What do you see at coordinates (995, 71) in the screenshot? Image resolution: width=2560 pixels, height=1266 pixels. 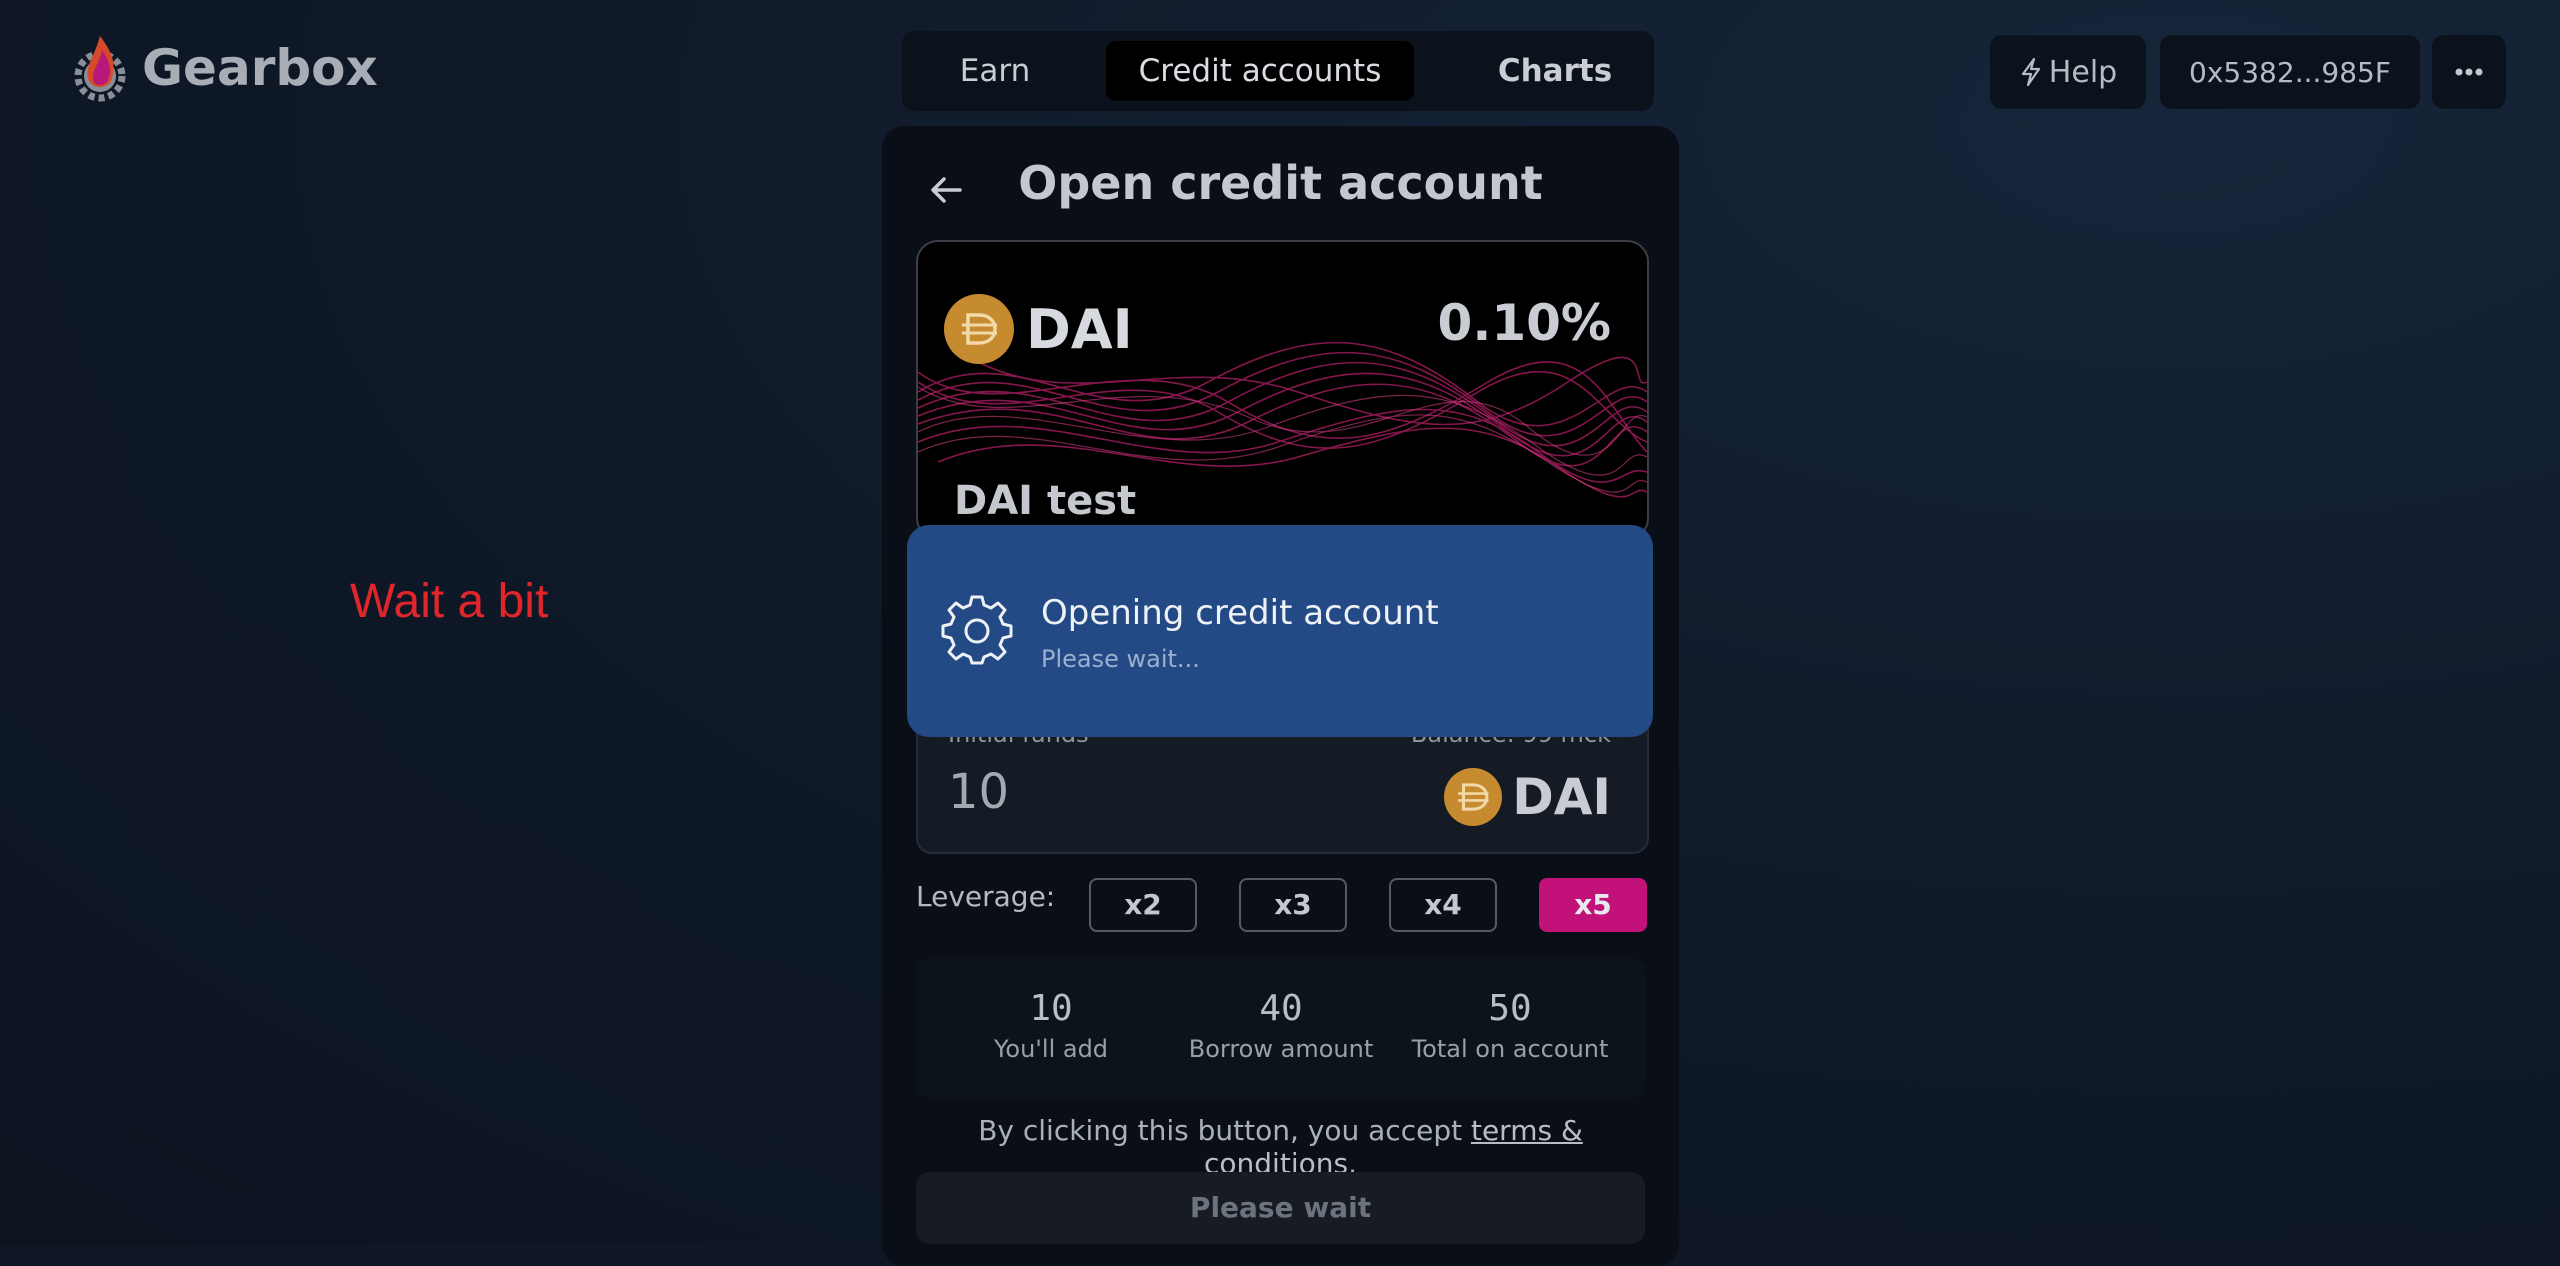 I see `tab-earn: Earn` at bounding box center [995, 71].